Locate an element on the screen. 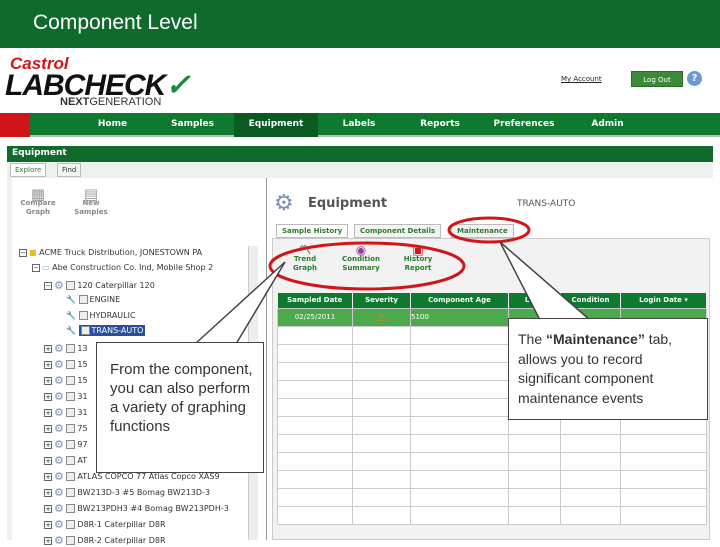 Image resolution: width=720 pixels, height=547 pixels. callout-pointer-right is located at coordinates (546, 281).